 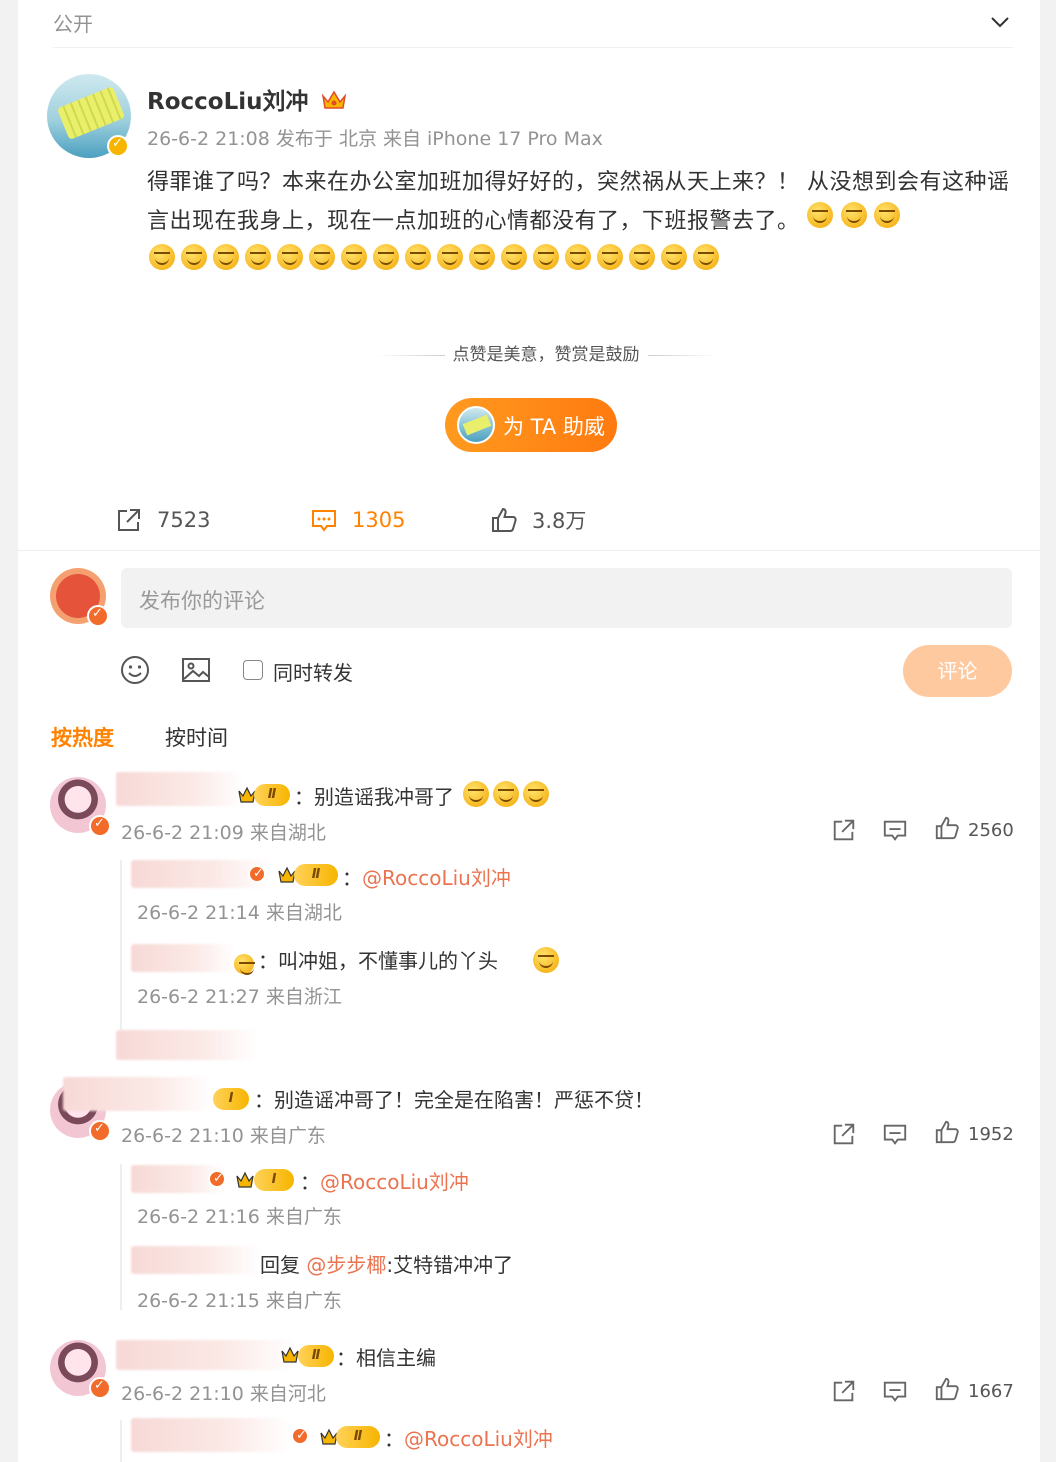 I want to click on reply-meta: 26-6-2 21:16 来自广东, so click(x=239, y=1217).